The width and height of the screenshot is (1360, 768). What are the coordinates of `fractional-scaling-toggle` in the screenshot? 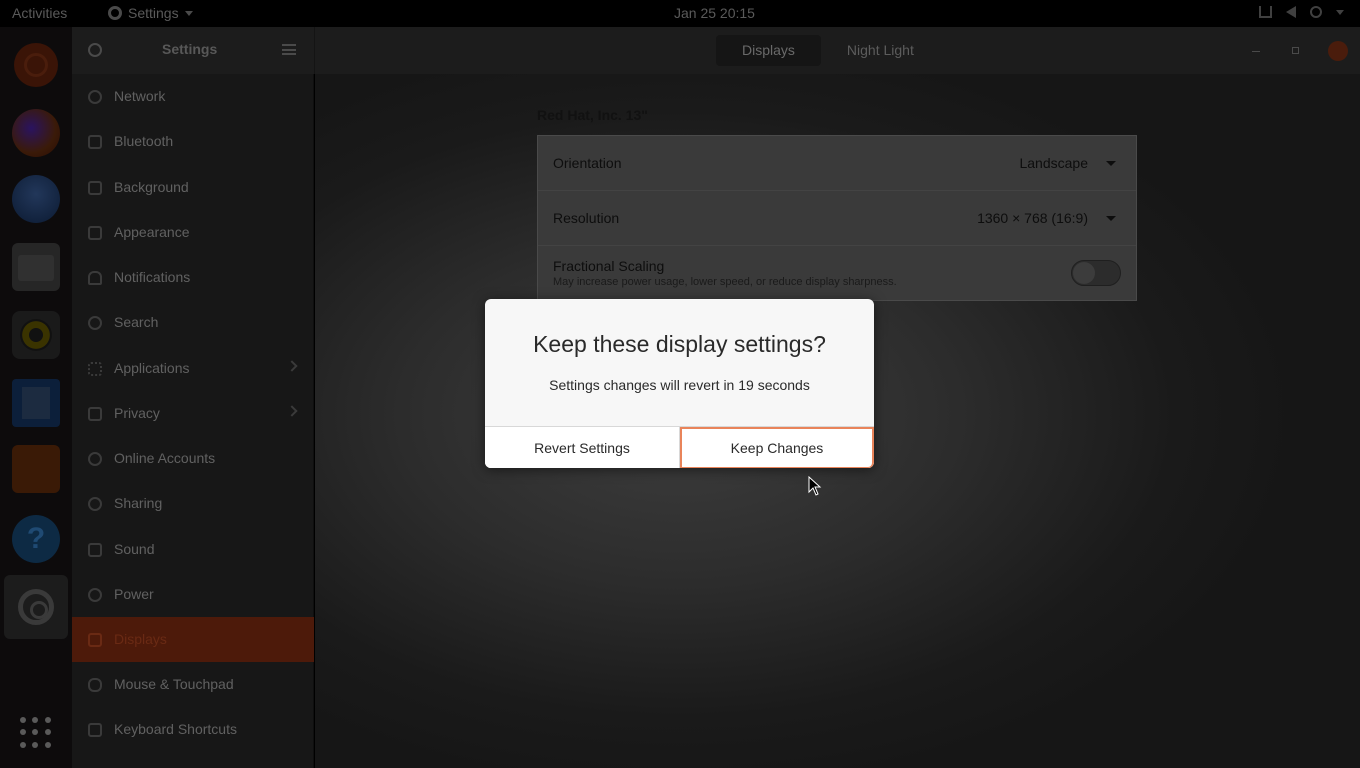 It's located at (1096, 273).